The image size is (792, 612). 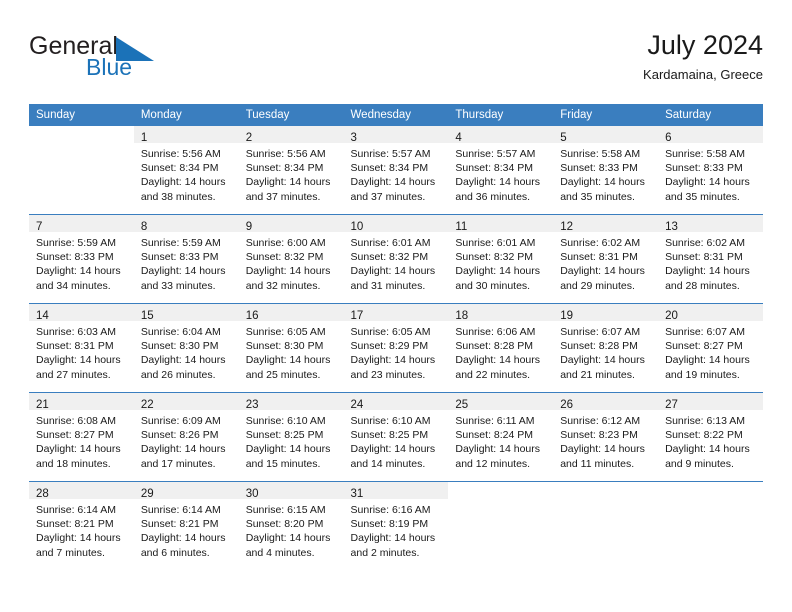 I want to click on day-number: 1, so click(x=144, y=138).